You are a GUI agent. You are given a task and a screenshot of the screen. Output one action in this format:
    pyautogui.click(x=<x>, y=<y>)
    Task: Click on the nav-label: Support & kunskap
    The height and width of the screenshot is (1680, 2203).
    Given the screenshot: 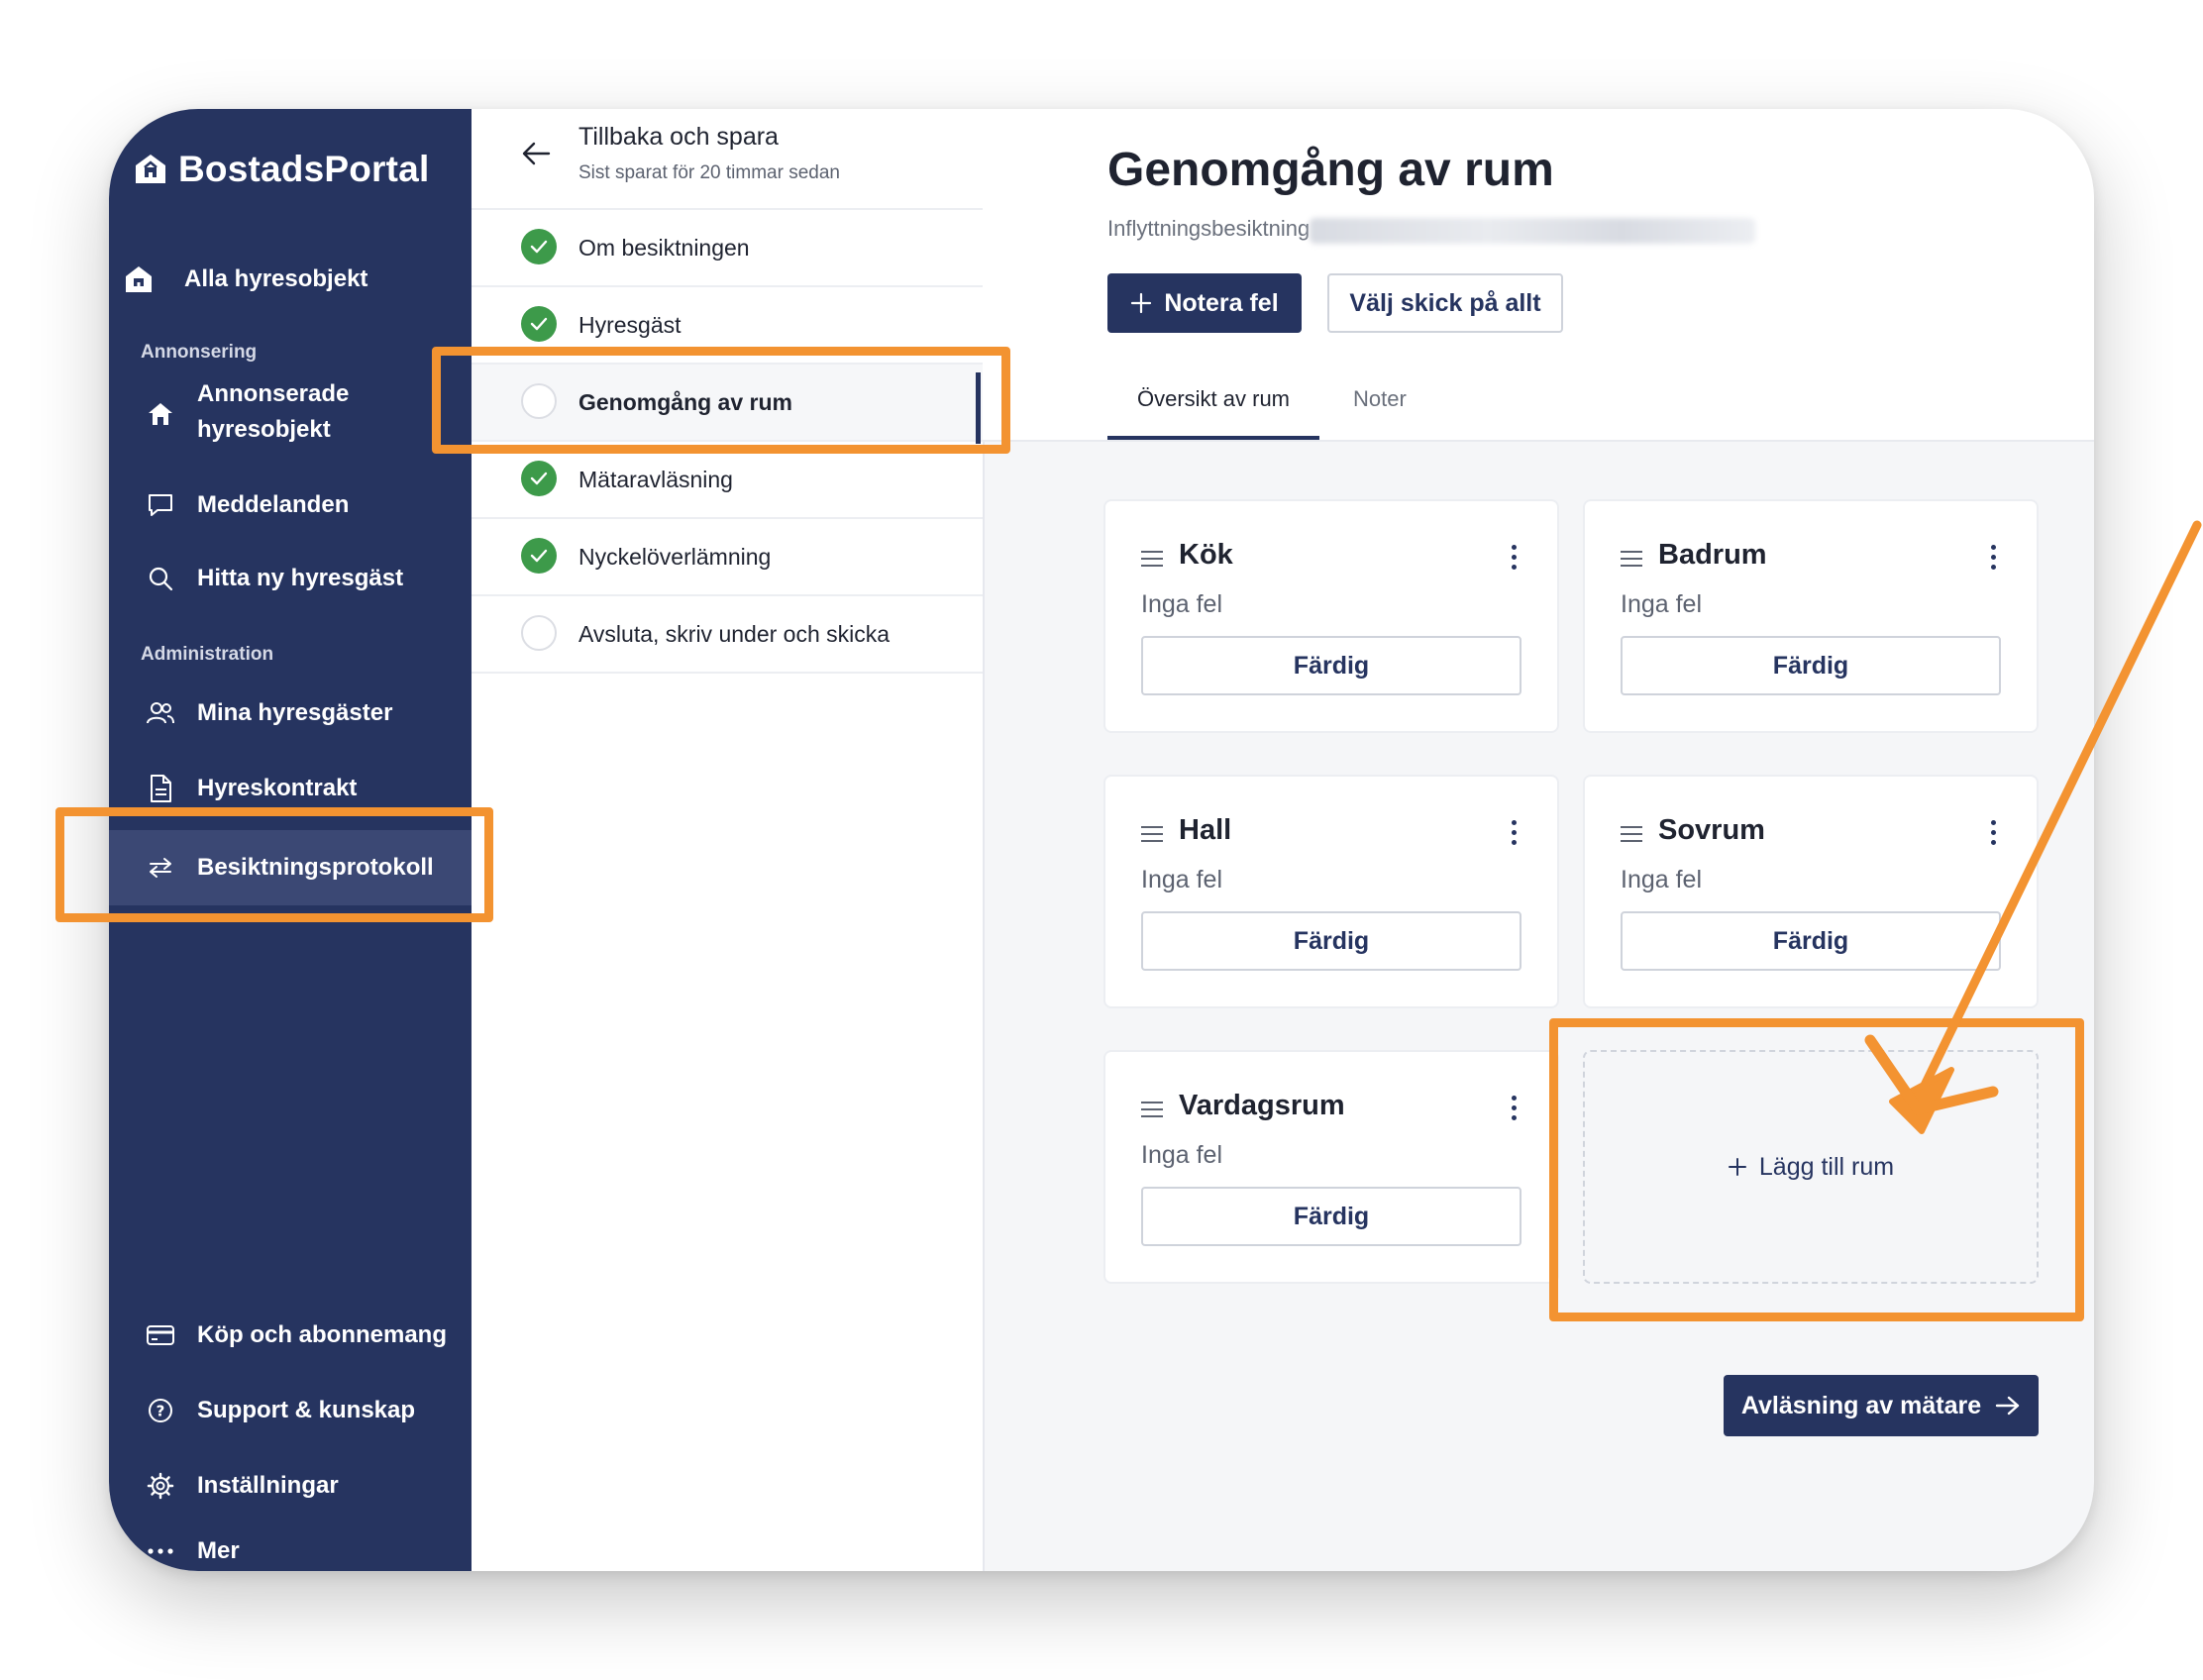 What is the action you would take?
    pyautogui.click(x=307, y=1410)
    